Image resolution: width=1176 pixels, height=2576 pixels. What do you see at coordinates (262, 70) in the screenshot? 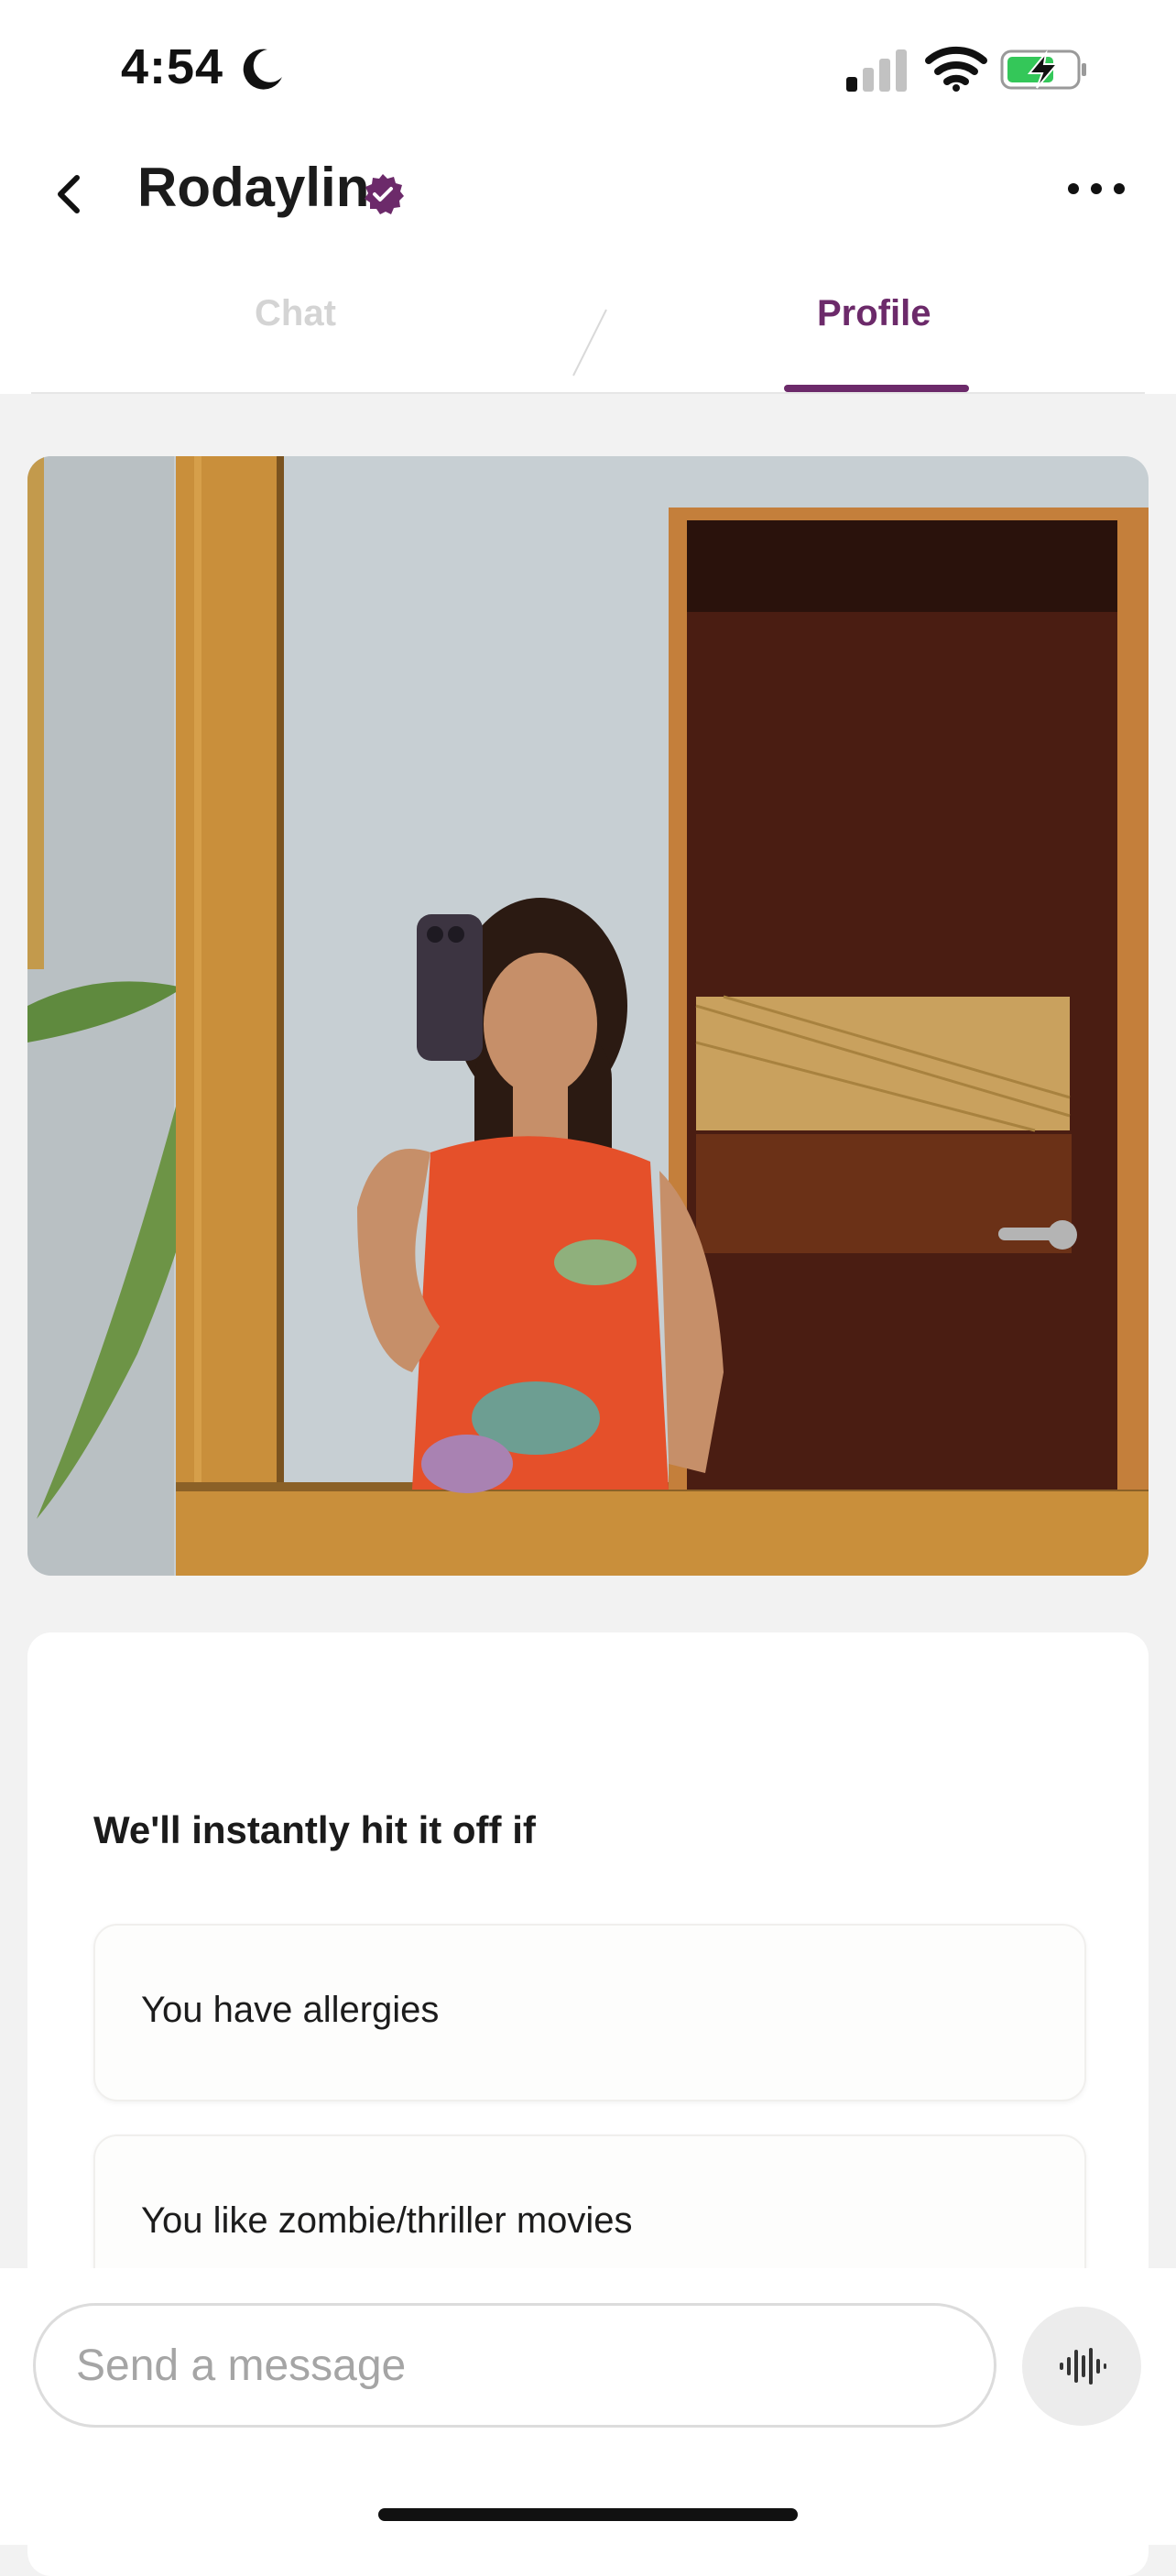
I see `moon-icon` at bounding box center [262, 70].